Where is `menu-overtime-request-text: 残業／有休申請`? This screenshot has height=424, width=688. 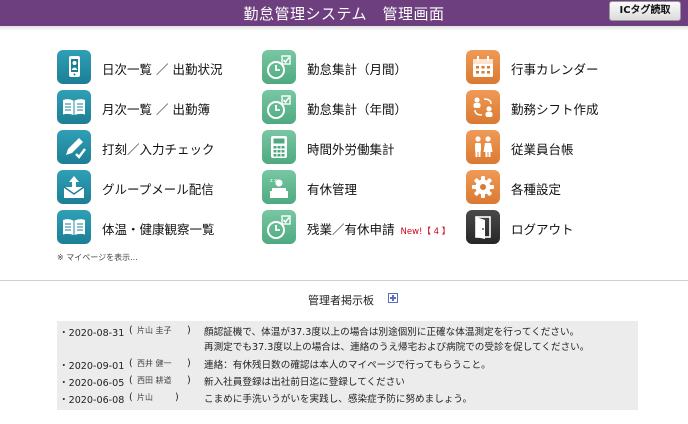
menu-overtime-request-text: 残業／有休申請 is located at coordinates (351, 229).